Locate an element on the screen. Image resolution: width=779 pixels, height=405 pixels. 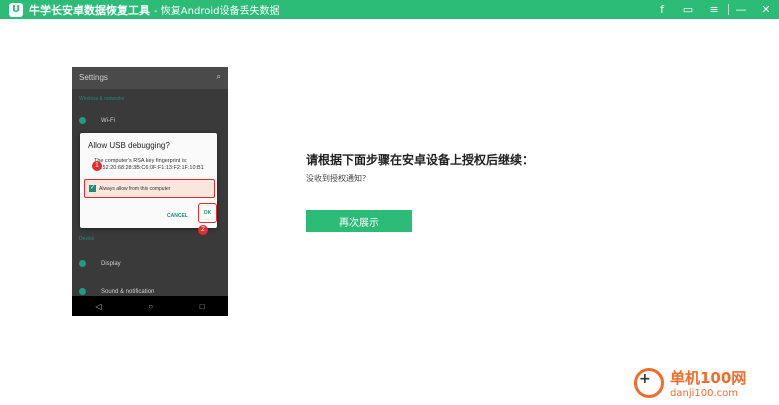
dialog-ok-label: OK is located at coordinates (207, 213).